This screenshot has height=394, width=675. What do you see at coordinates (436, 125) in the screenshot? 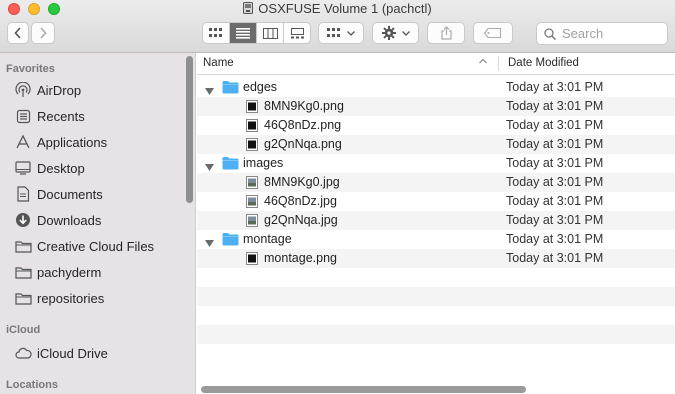
I see `file-row: 46Q8nDz.png Today at 3:01 PM` at bounding box center [436, 125].